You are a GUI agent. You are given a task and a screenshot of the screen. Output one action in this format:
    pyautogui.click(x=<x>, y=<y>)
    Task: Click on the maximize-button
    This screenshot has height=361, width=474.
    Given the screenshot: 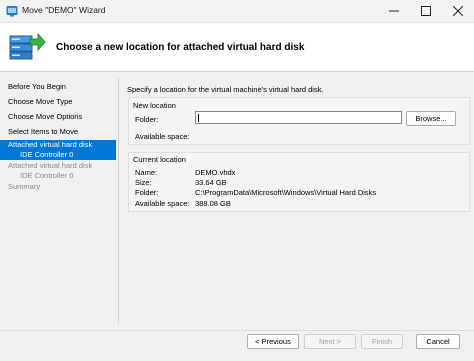 What is the action you would take?
    pyautogui.click(x=426, y=11)
    